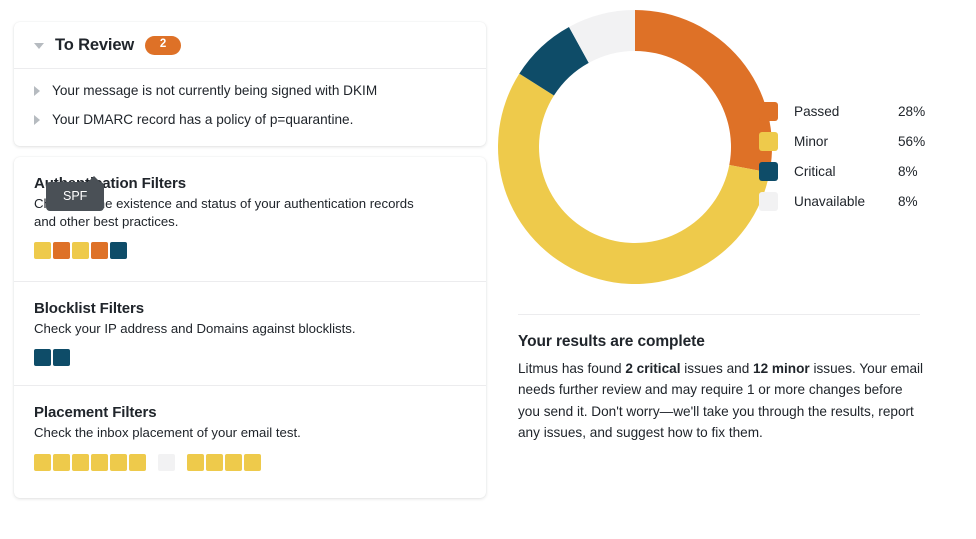 This screenshot has width=976, height=539. What do you see at coordinates (250, 251) in the screenshot?
I see `filter-swatch-row-authentication` at bounding box center [250, 251].